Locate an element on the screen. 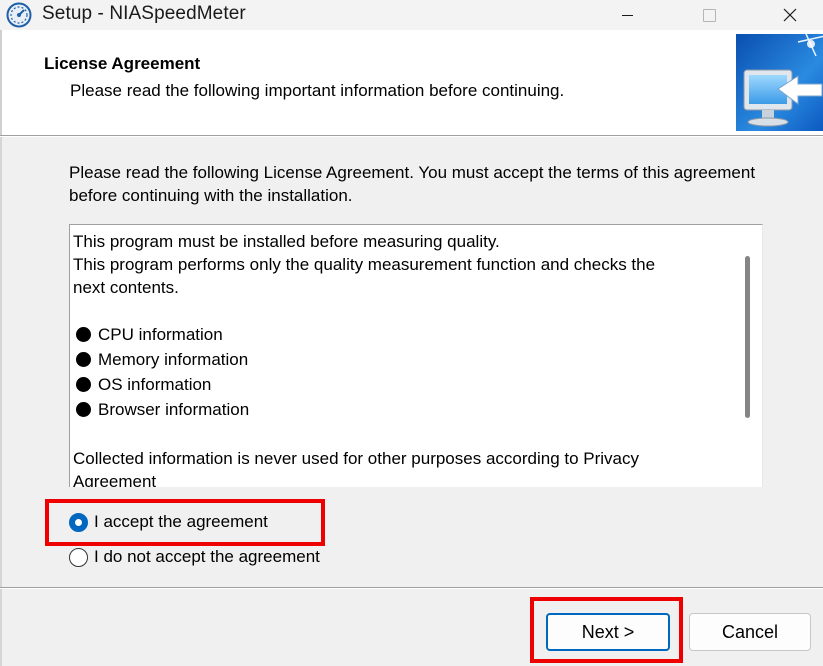  bullet-item: Memory information is located at coordinates (405, 359).